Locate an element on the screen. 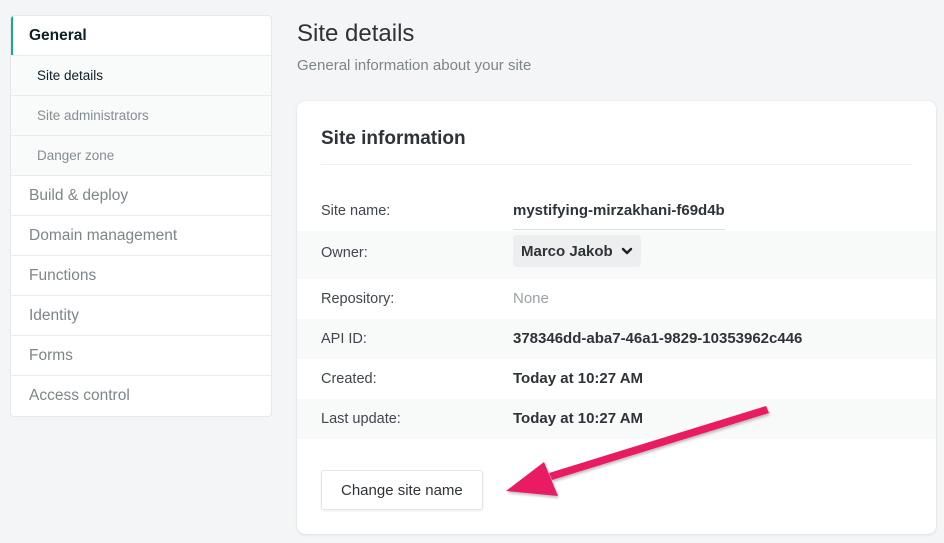 The image size is (944, 543). owner-value: Marco Jakob is located at coordinates (567, 251).